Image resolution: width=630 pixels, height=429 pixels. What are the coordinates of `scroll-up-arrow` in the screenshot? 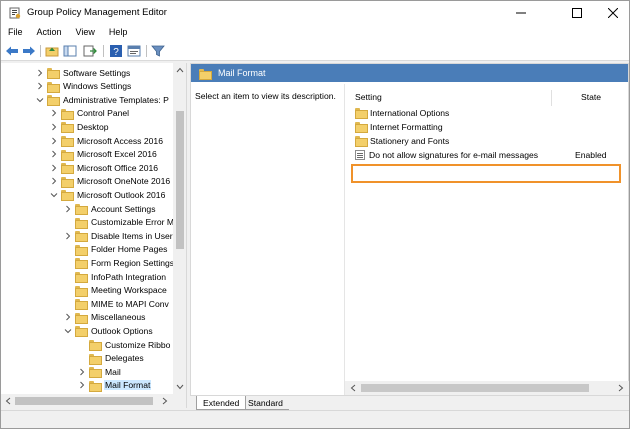 It's located at (180, 70).